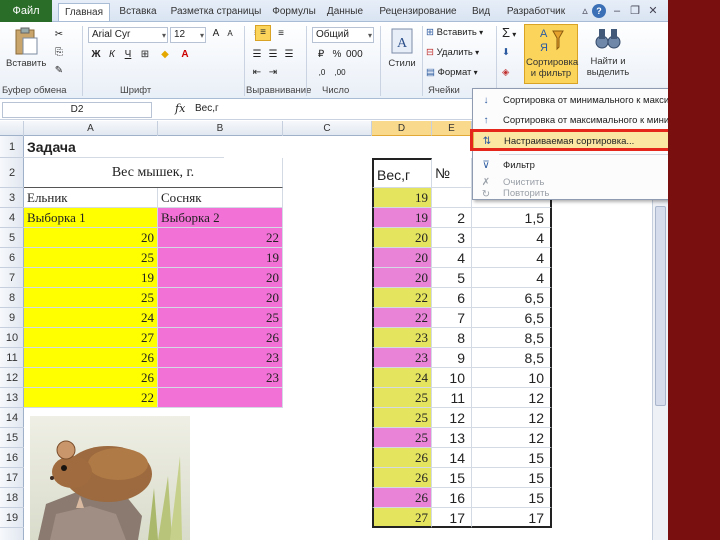 This screenshot has width=720, height=540. I want to click on sort-filter-button: А Я Сортировка и фильтр, so click(551, 54).